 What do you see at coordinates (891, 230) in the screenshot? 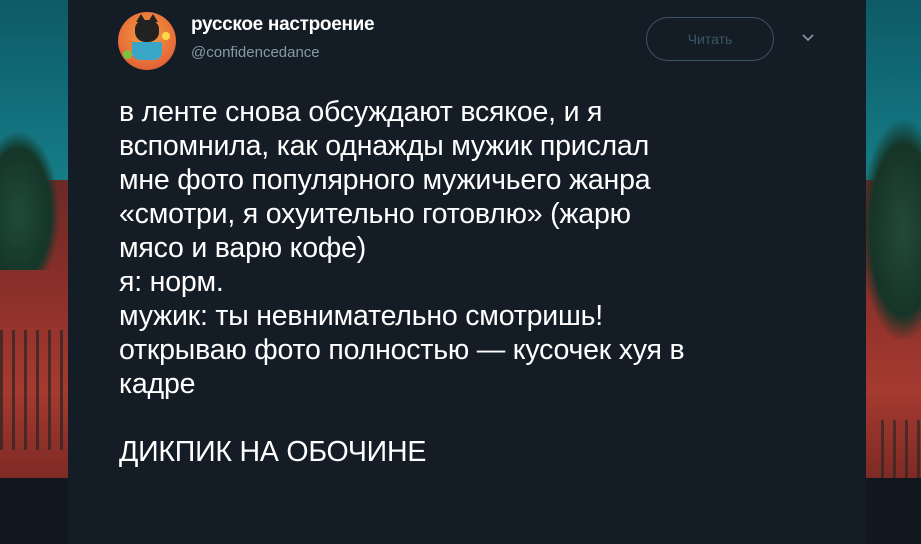
I see `background-tree-right` at bounding box center [891, 230].